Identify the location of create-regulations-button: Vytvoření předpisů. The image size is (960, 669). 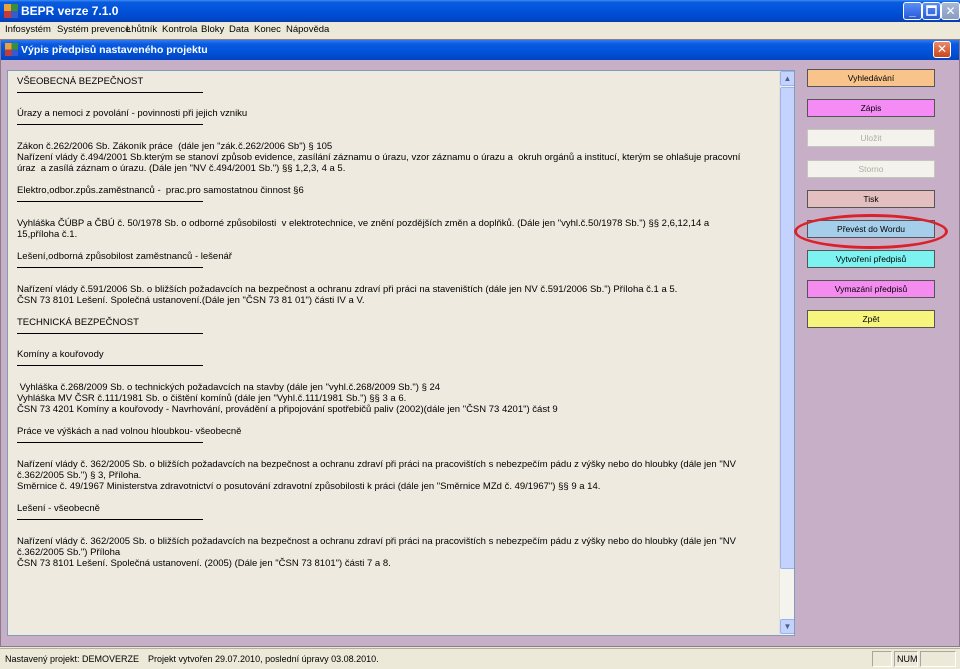
(871, 259).